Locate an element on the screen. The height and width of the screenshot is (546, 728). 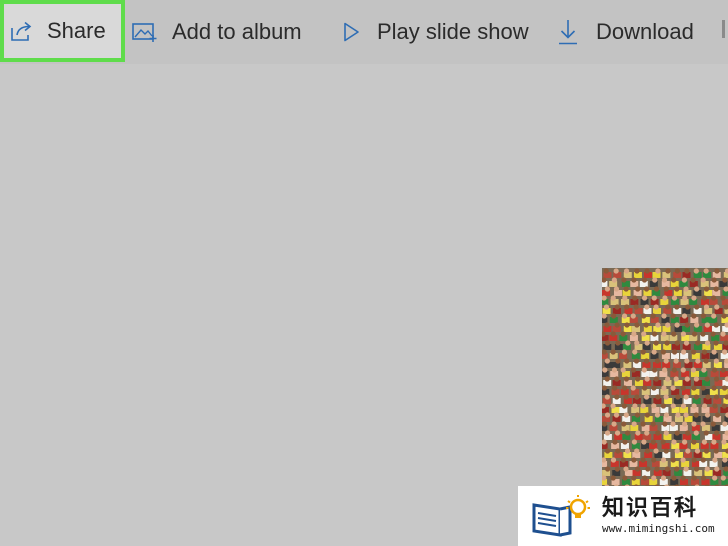
add-to-album-button: Add to album is located at coordinates (216, 32).